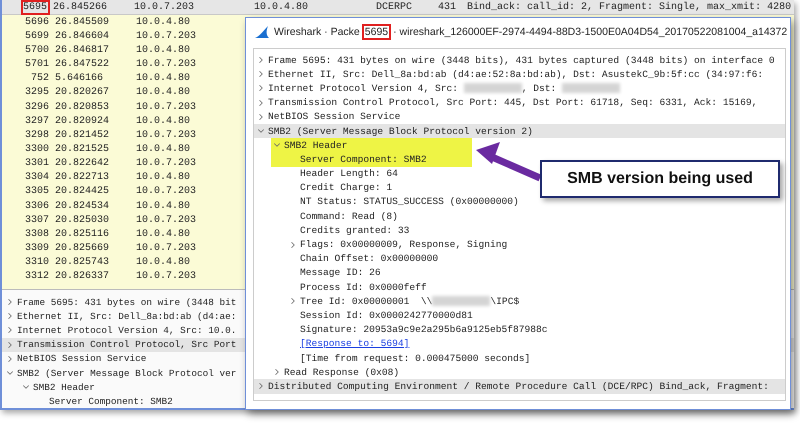 The image size is (800, 425). I want to click on packet-number: 3298, so click(37, 135).